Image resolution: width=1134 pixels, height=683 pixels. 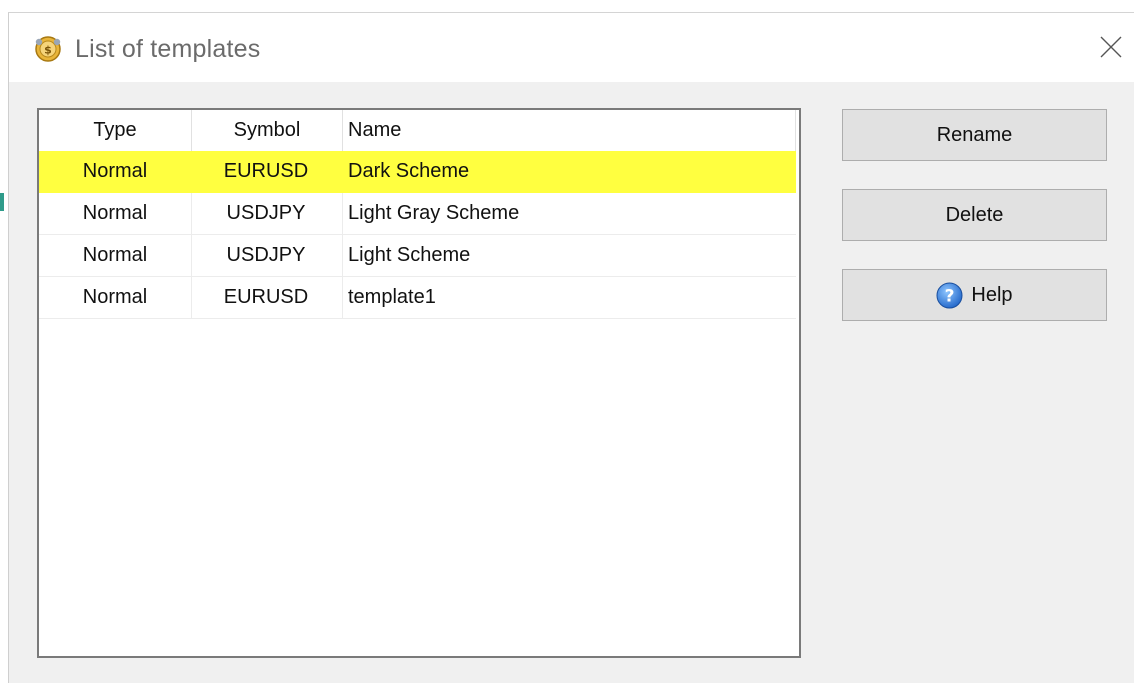 What do you see at coordinates (168, 49) in the screenshot?
I see `dialog-title: List of templates` at bounding box center [168, 49].